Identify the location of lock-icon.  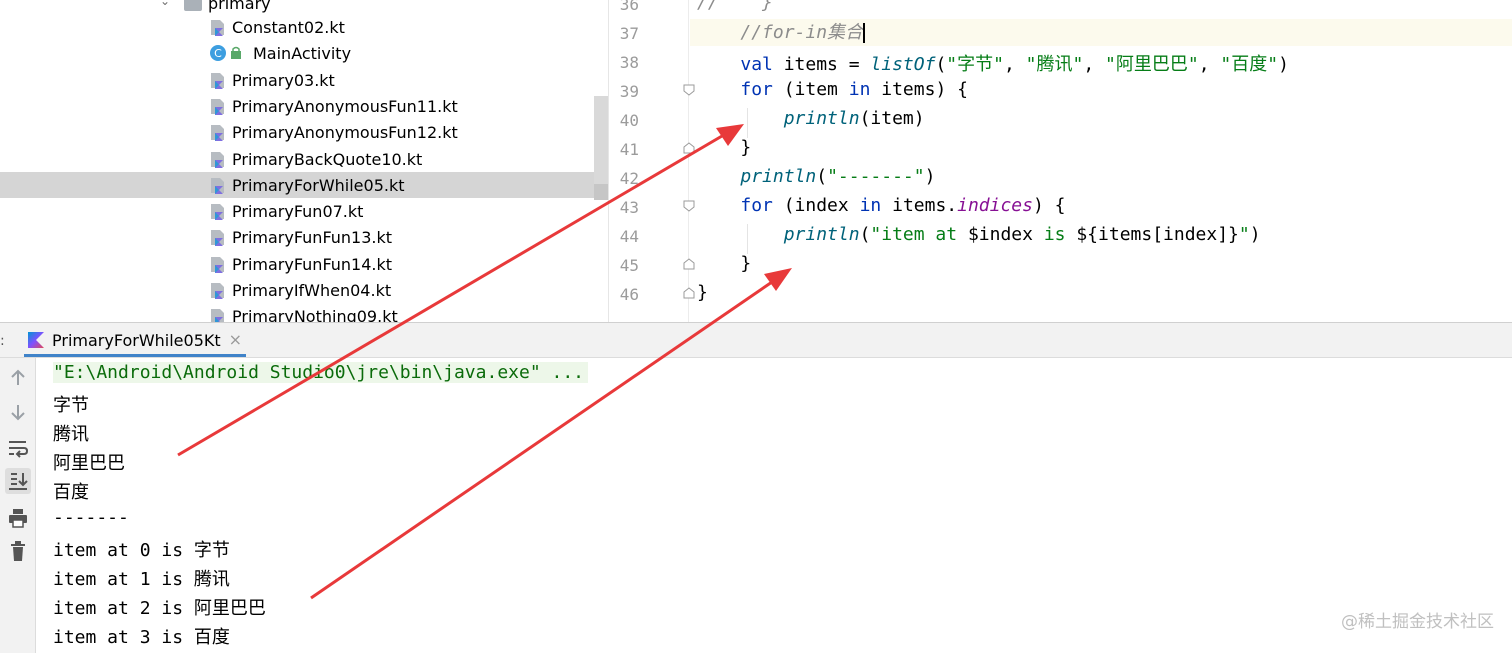
(236, 53).